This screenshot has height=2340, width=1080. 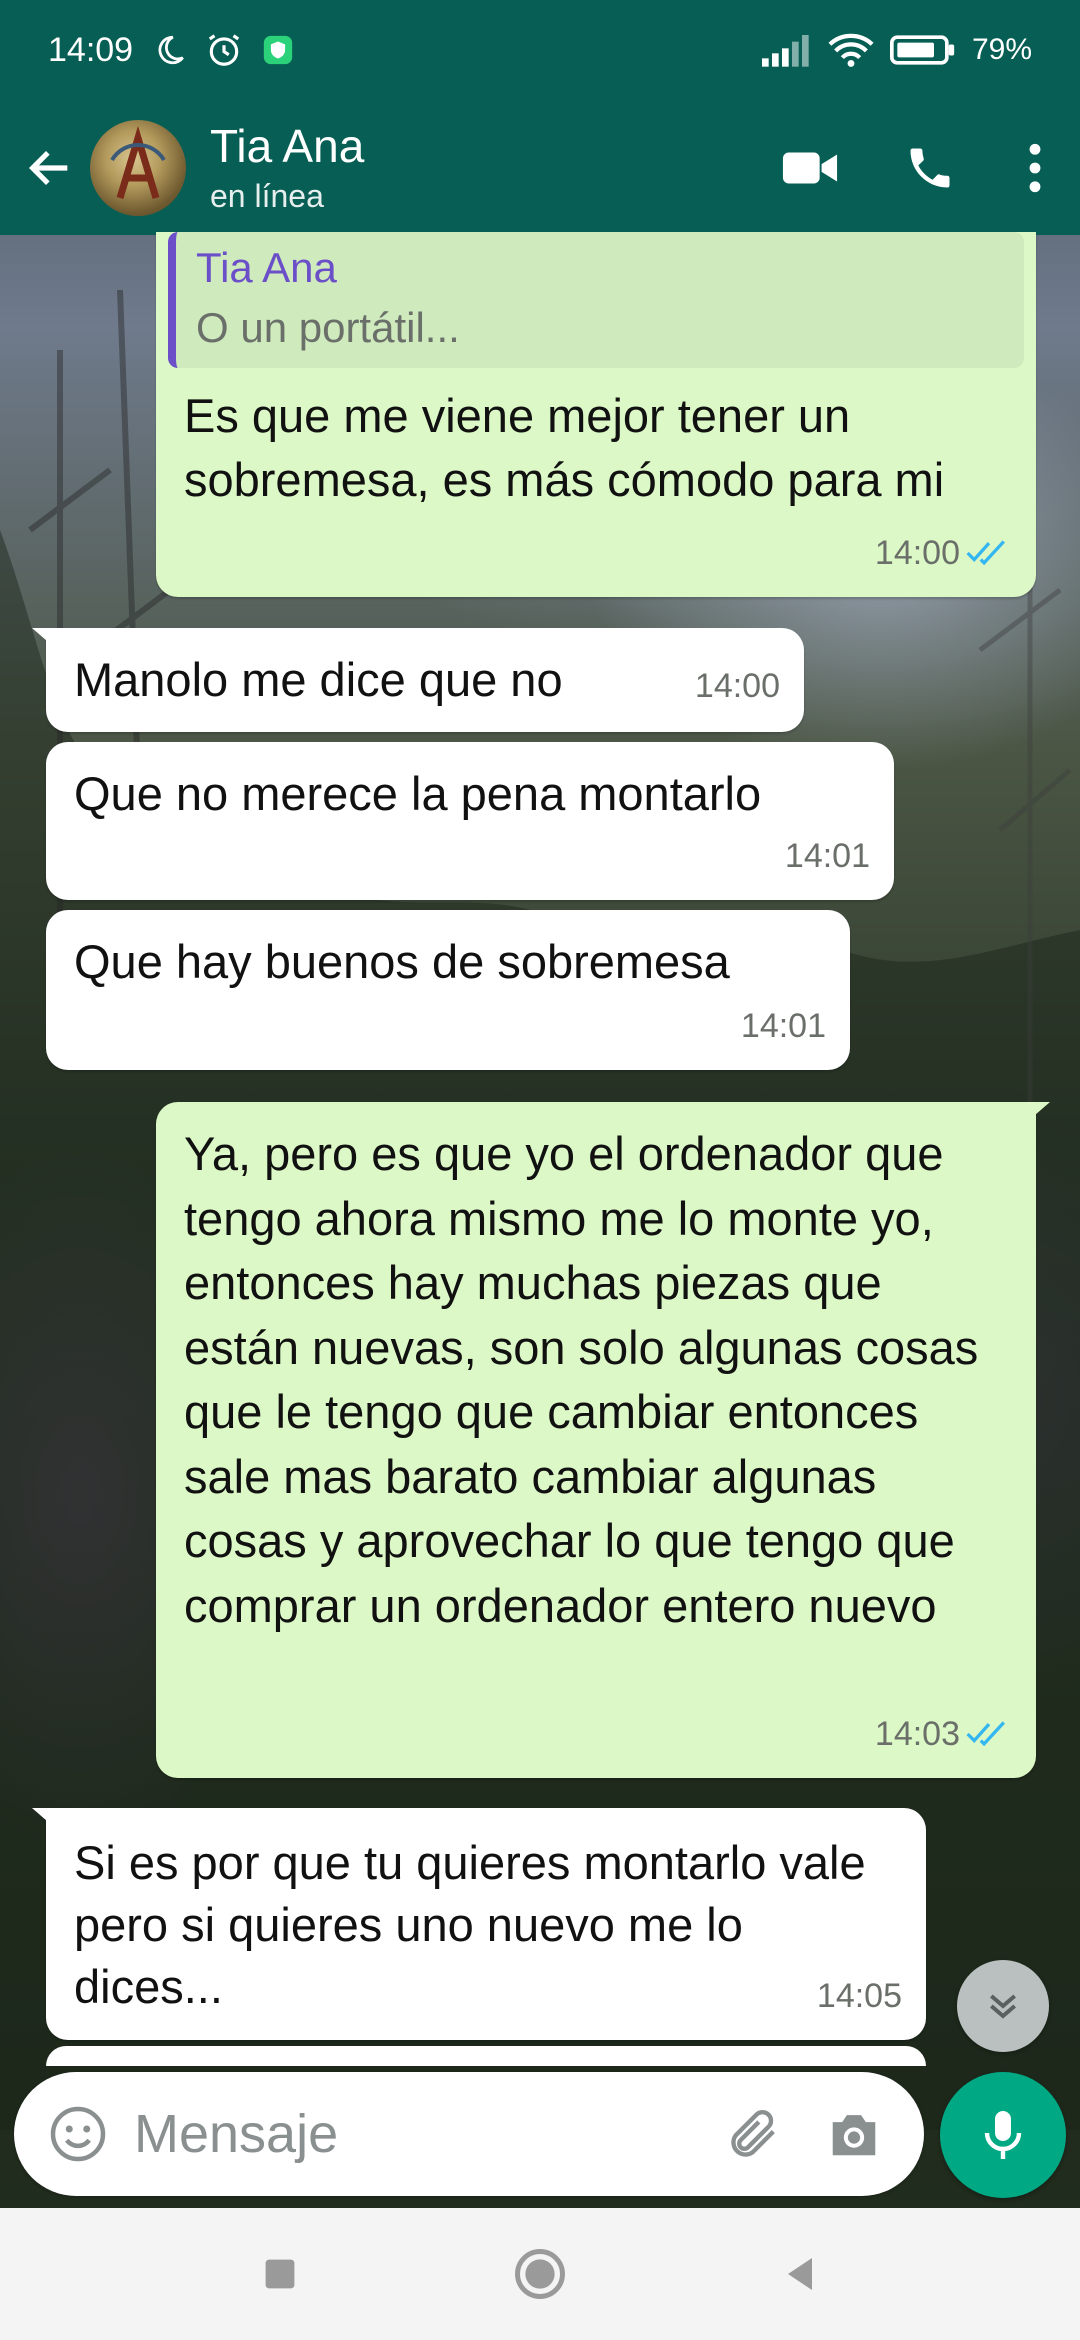 What do you see at coordinates (418, 793) in the screenshot?
I see `message-text: Que no merece la pena montarlo` at bounding box center [418, 793].